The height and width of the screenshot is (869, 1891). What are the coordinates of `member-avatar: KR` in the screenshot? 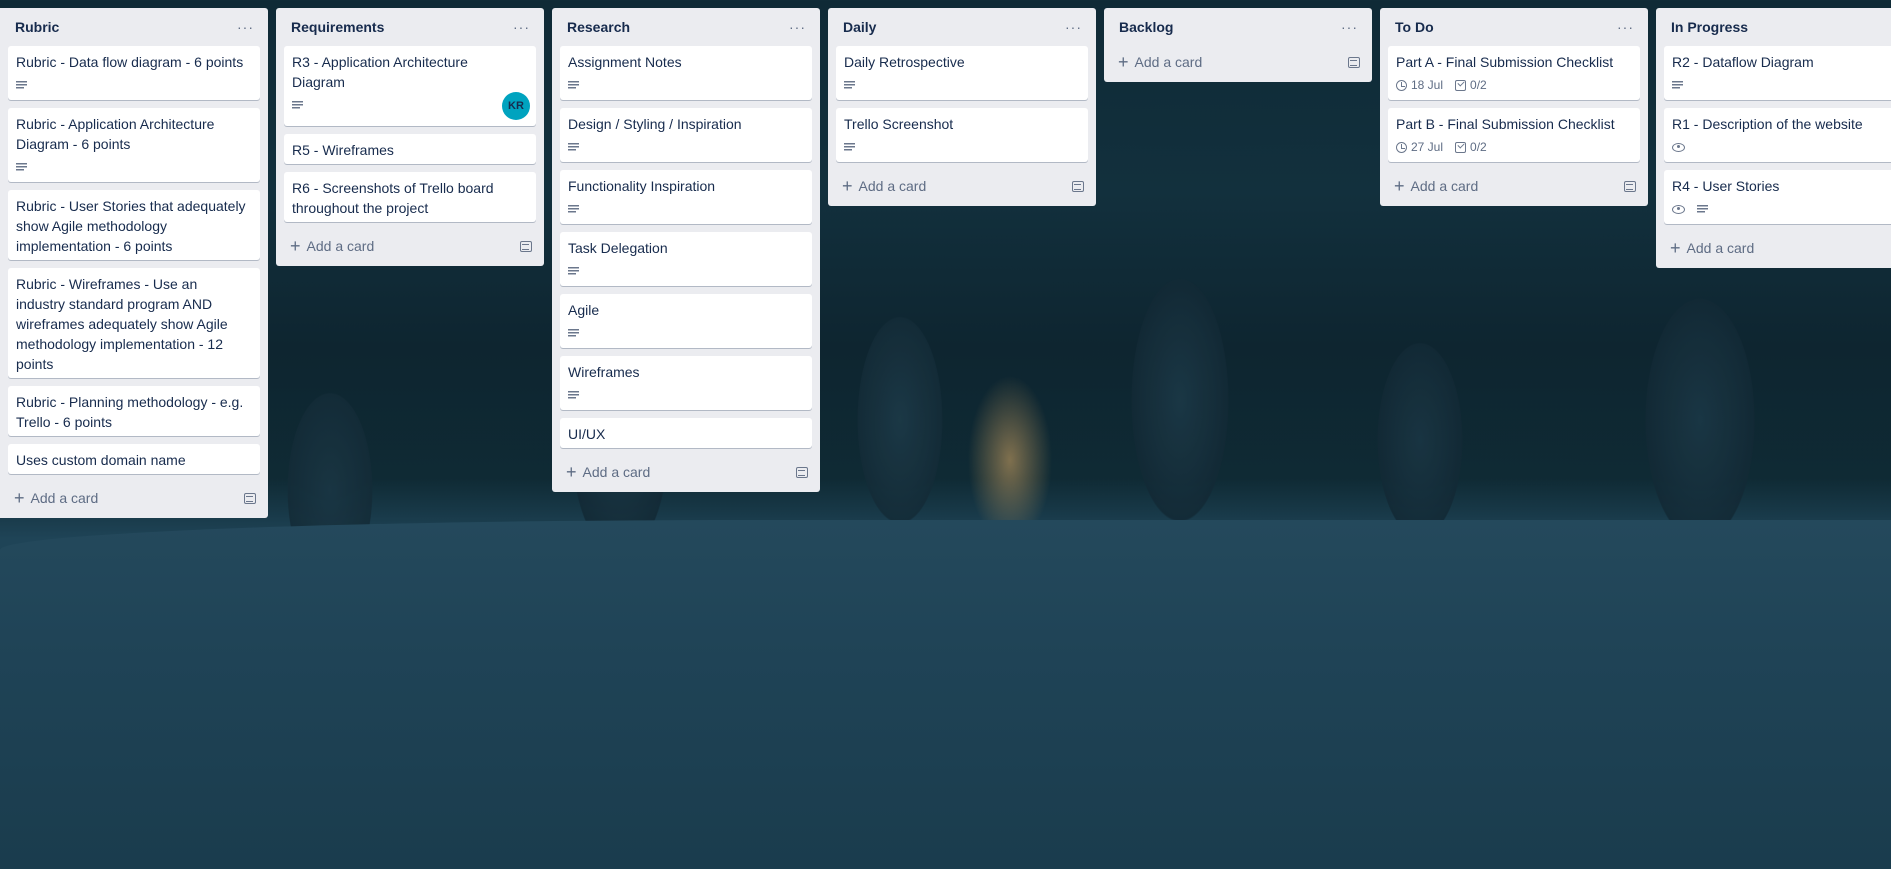 It's located at (516, 106).